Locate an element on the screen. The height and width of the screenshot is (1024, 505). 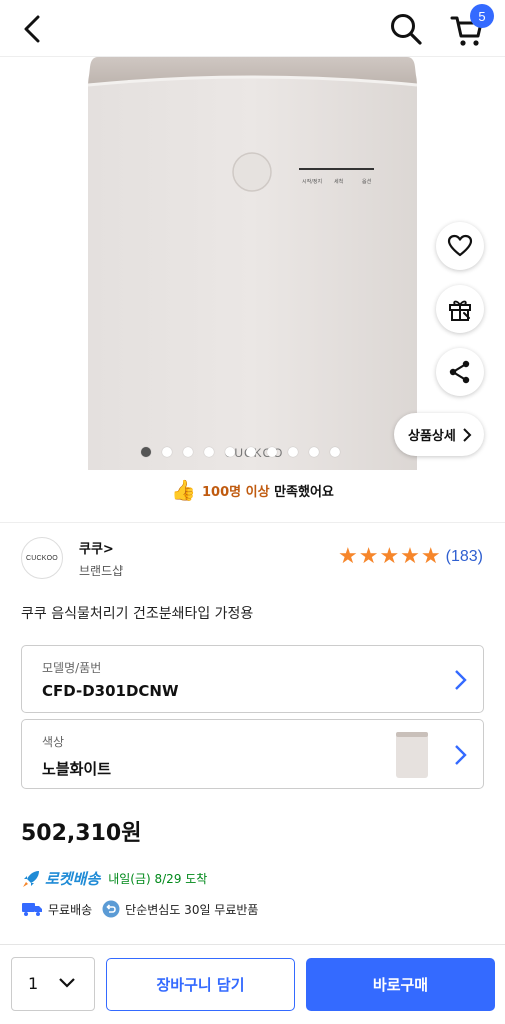
satisfaction-count: 100명 이상 is located at coordinates (236, 492).